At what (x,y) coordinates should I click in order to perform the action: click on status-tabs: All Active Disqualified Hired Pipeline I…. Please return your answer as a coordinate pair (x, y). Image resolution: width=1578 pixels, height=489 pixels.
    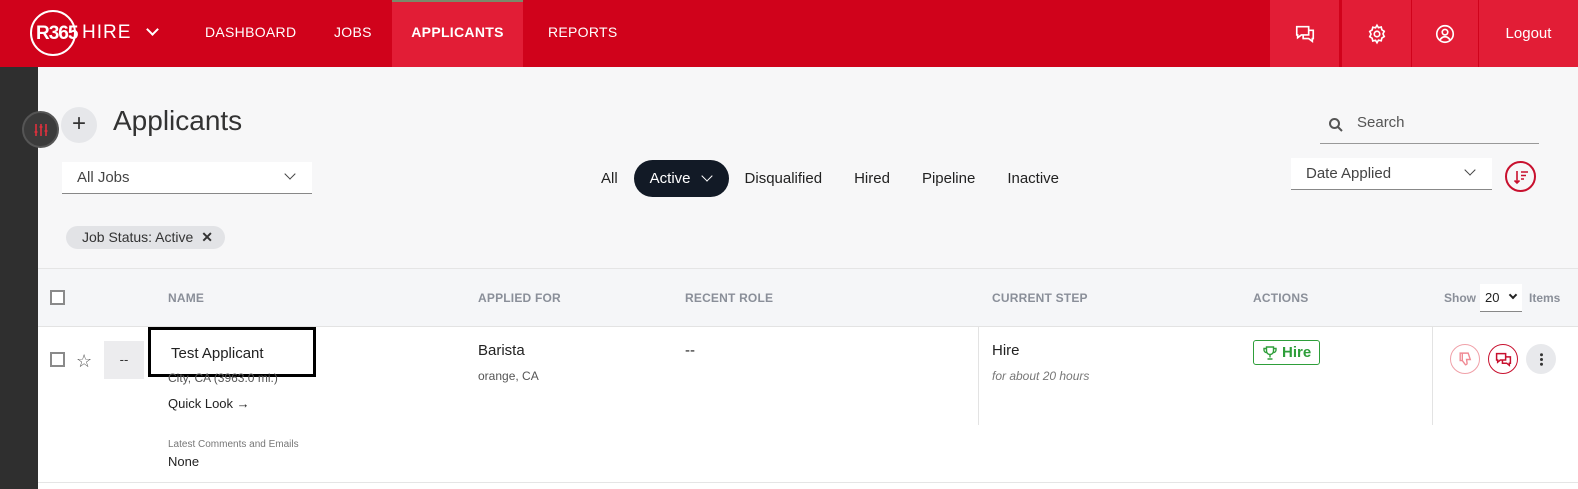
    Looking at the image, I should click on (830, 178).